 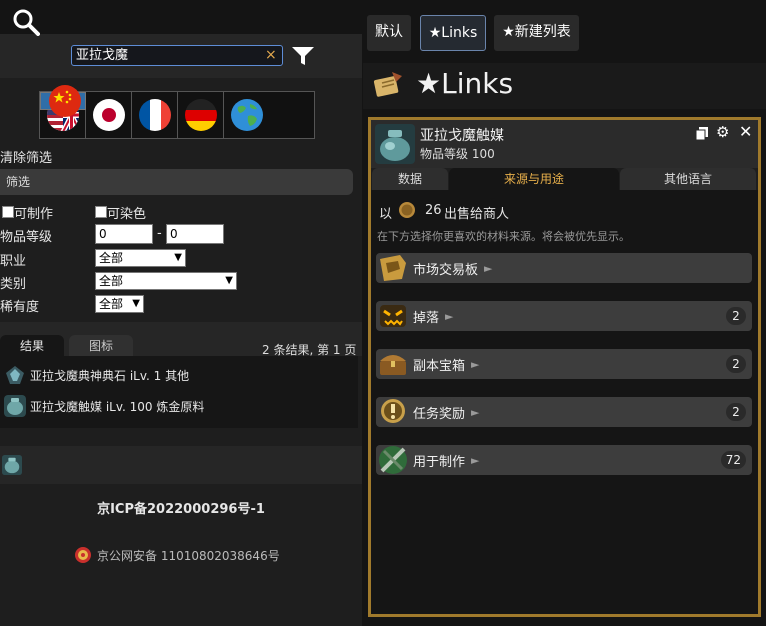 I want to click on source-used-for-crafting: 用于制作 ► 72, so click(x=564, y=460).